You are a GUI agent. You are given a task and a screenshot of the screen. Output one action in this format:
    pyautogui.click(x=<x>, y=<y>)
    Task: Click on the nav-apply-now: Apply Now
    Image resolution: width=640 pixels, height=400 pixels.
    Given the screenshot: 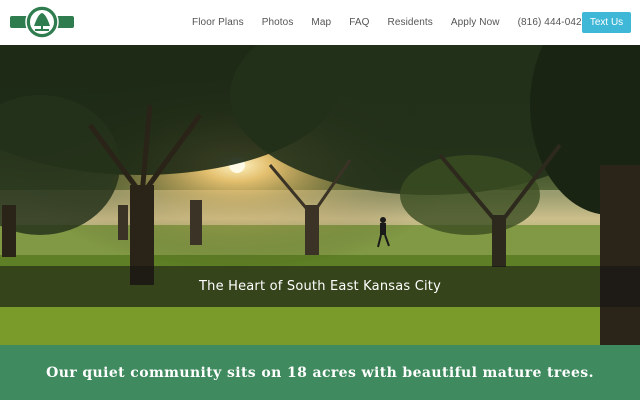 What is the action you would take?
    pyautogui.click(x=475, y=22)
    